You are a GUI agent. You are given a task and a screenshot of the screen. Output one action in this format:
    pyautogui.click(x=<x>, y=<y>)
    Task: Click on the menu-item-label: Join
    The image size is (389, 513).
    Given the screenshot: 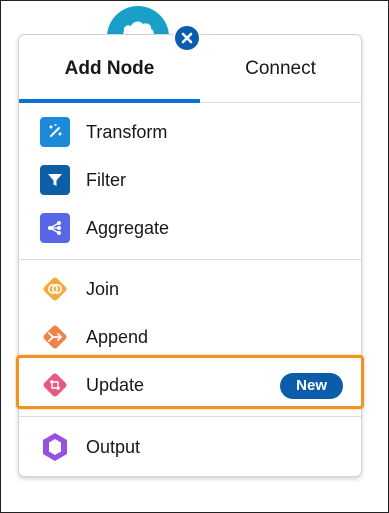 What is the action you would take?
    pyautogui.click(x=103, y=289)
    